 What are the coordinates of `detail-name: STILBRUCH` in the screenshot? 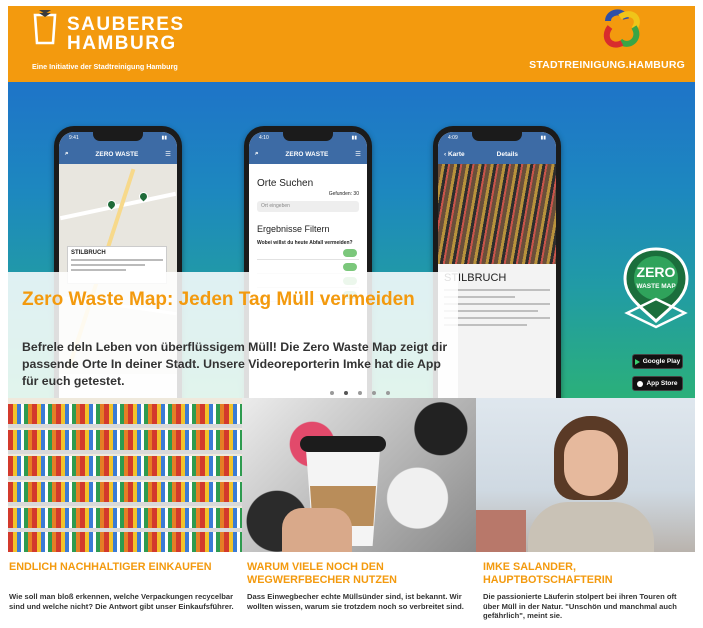 It's located at (475, 278).